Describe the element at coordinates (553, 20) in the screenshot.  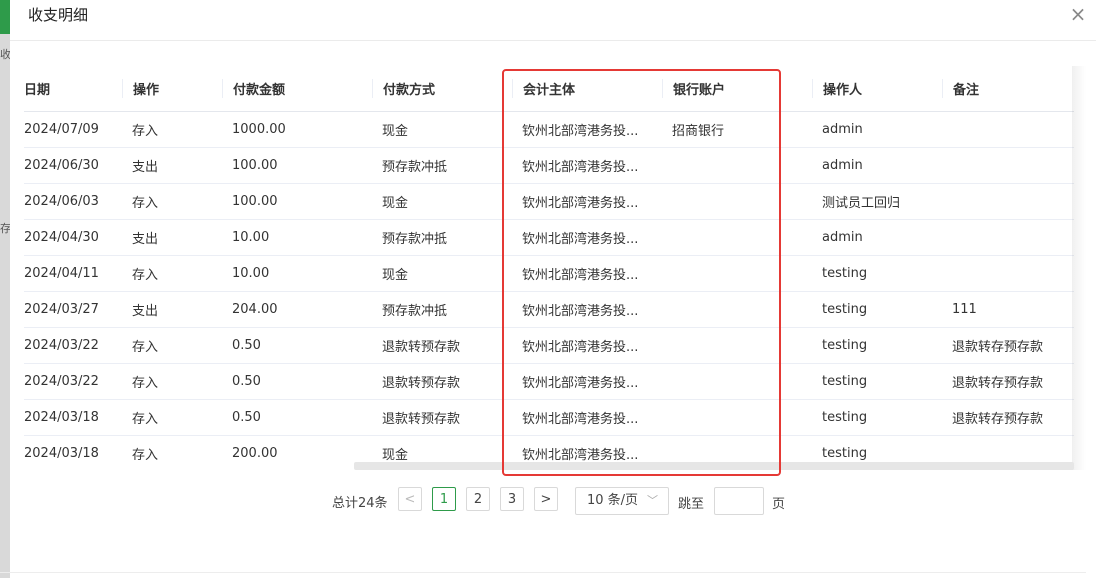
I see `modal-header: 收支明细 ×` at that location.